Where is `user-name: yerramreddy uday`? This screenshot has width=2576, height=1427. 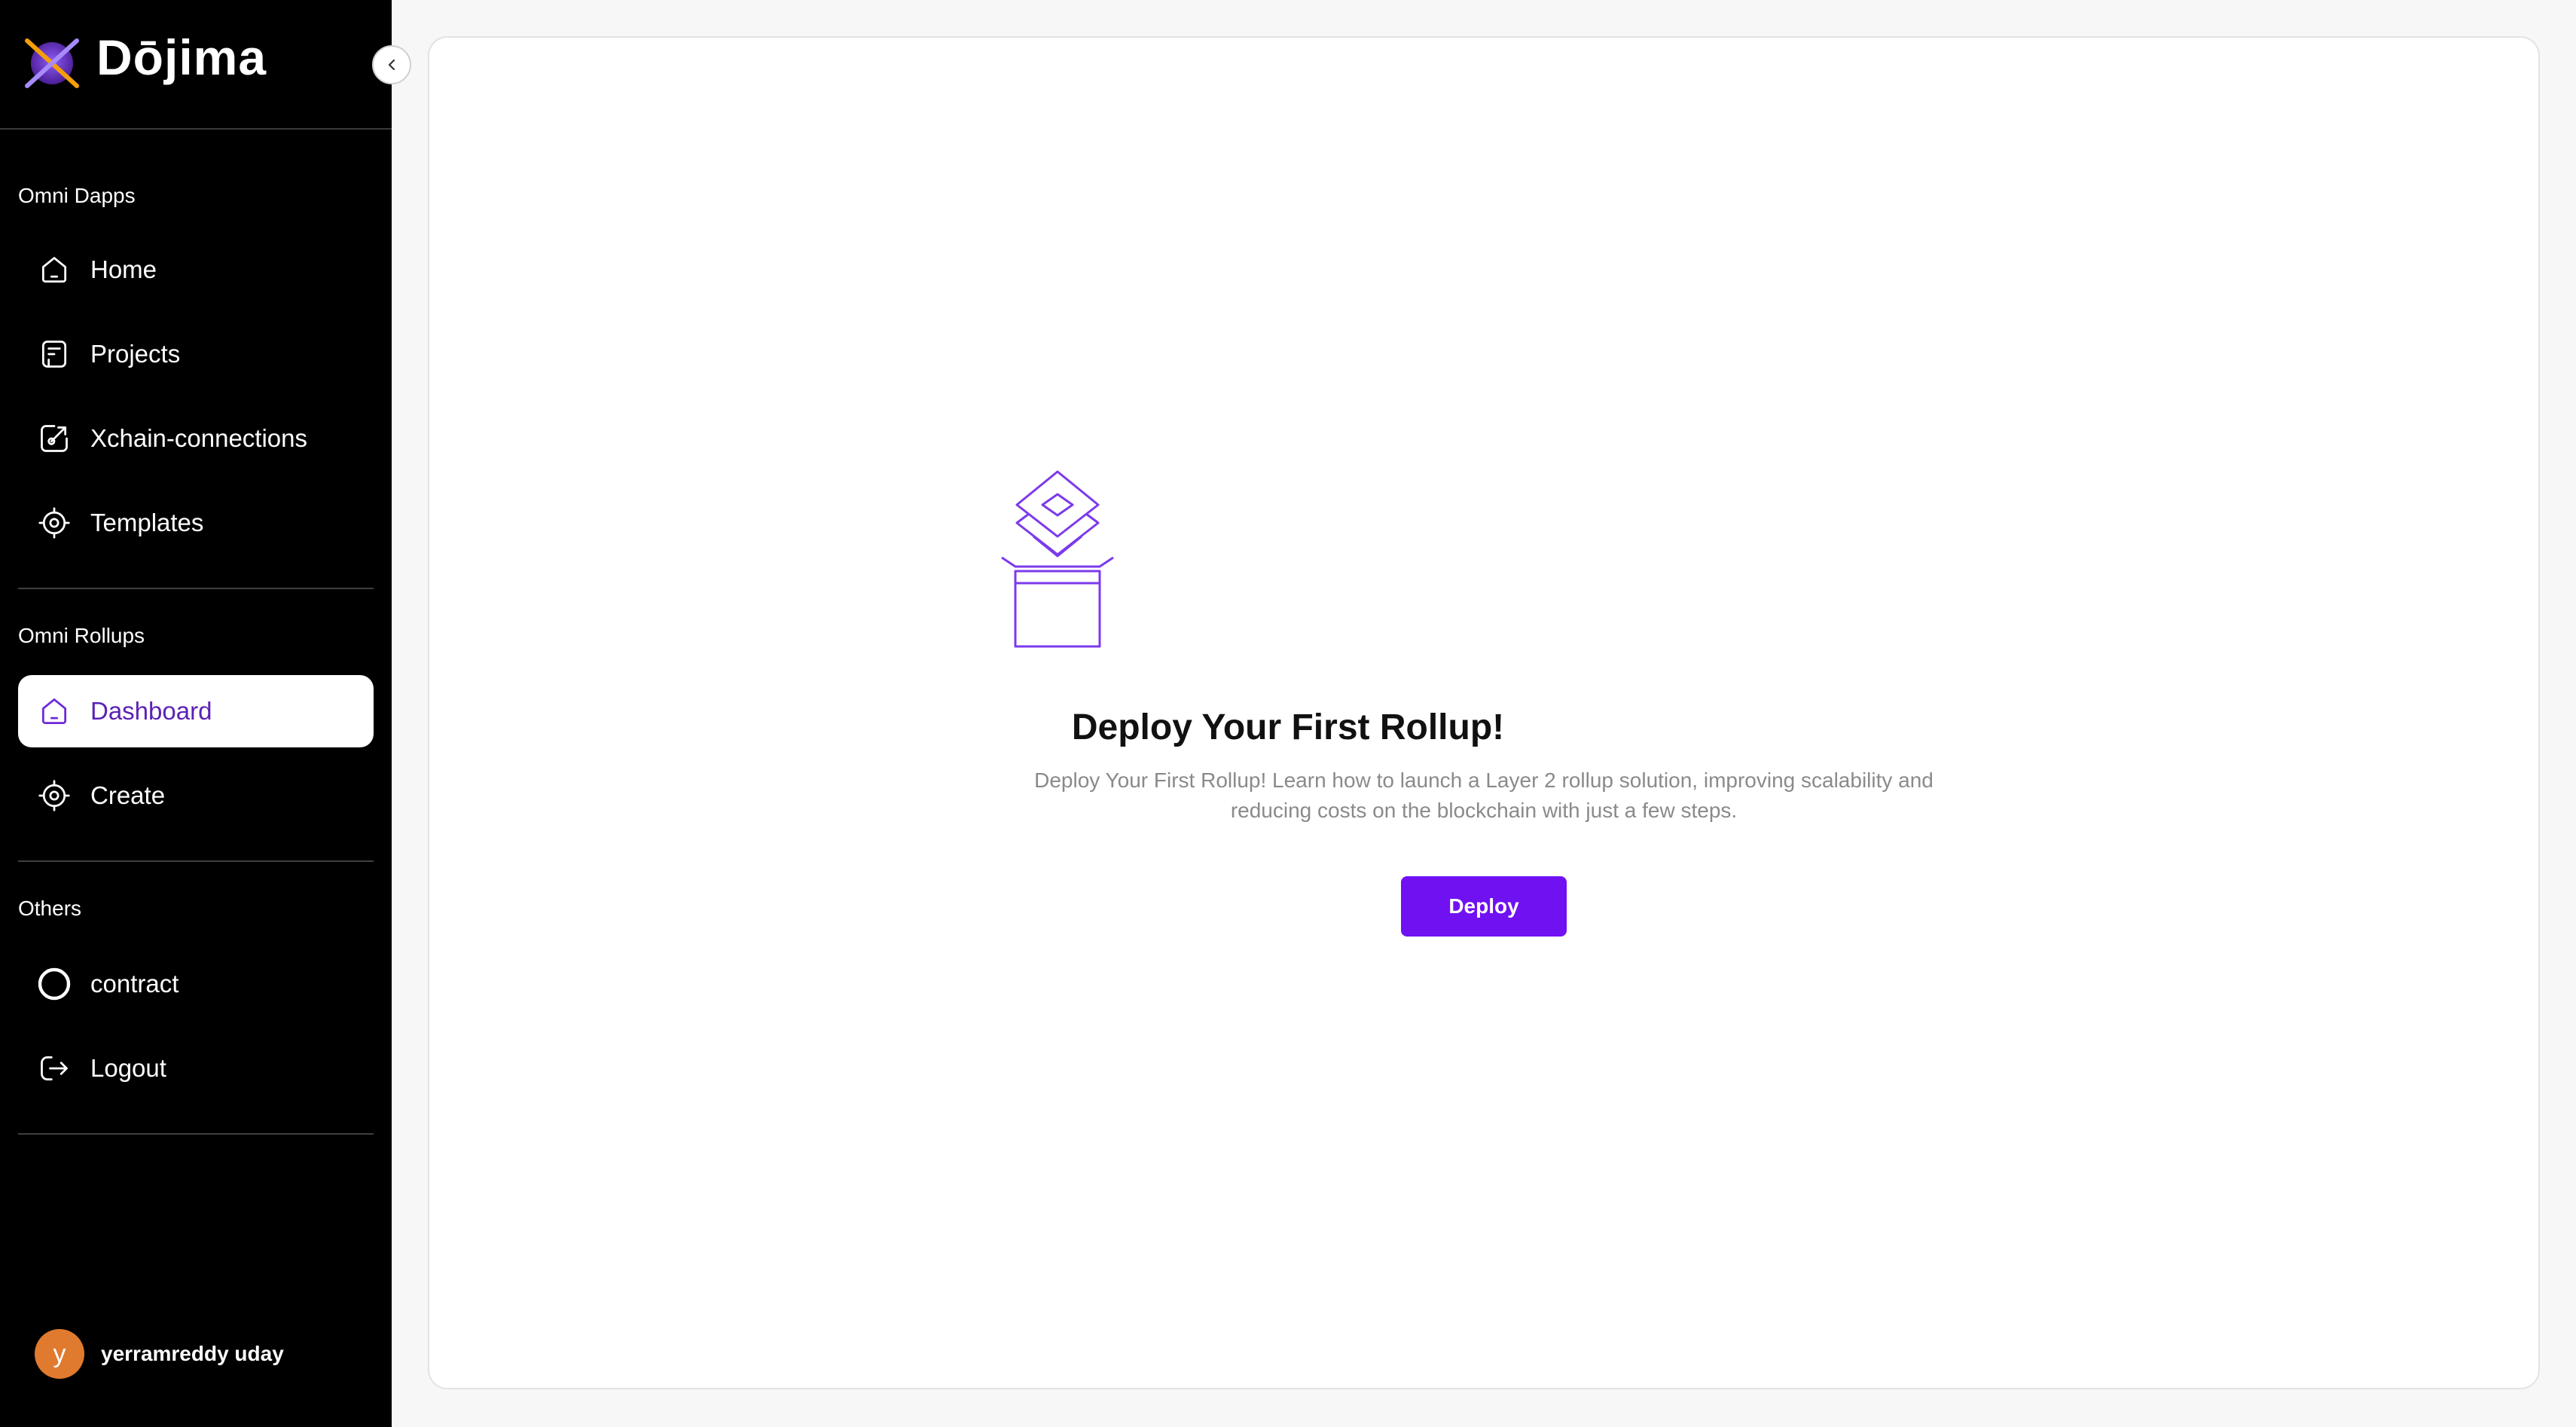
user-name: yerramreddy uday is located at coordinates (193, 1353).